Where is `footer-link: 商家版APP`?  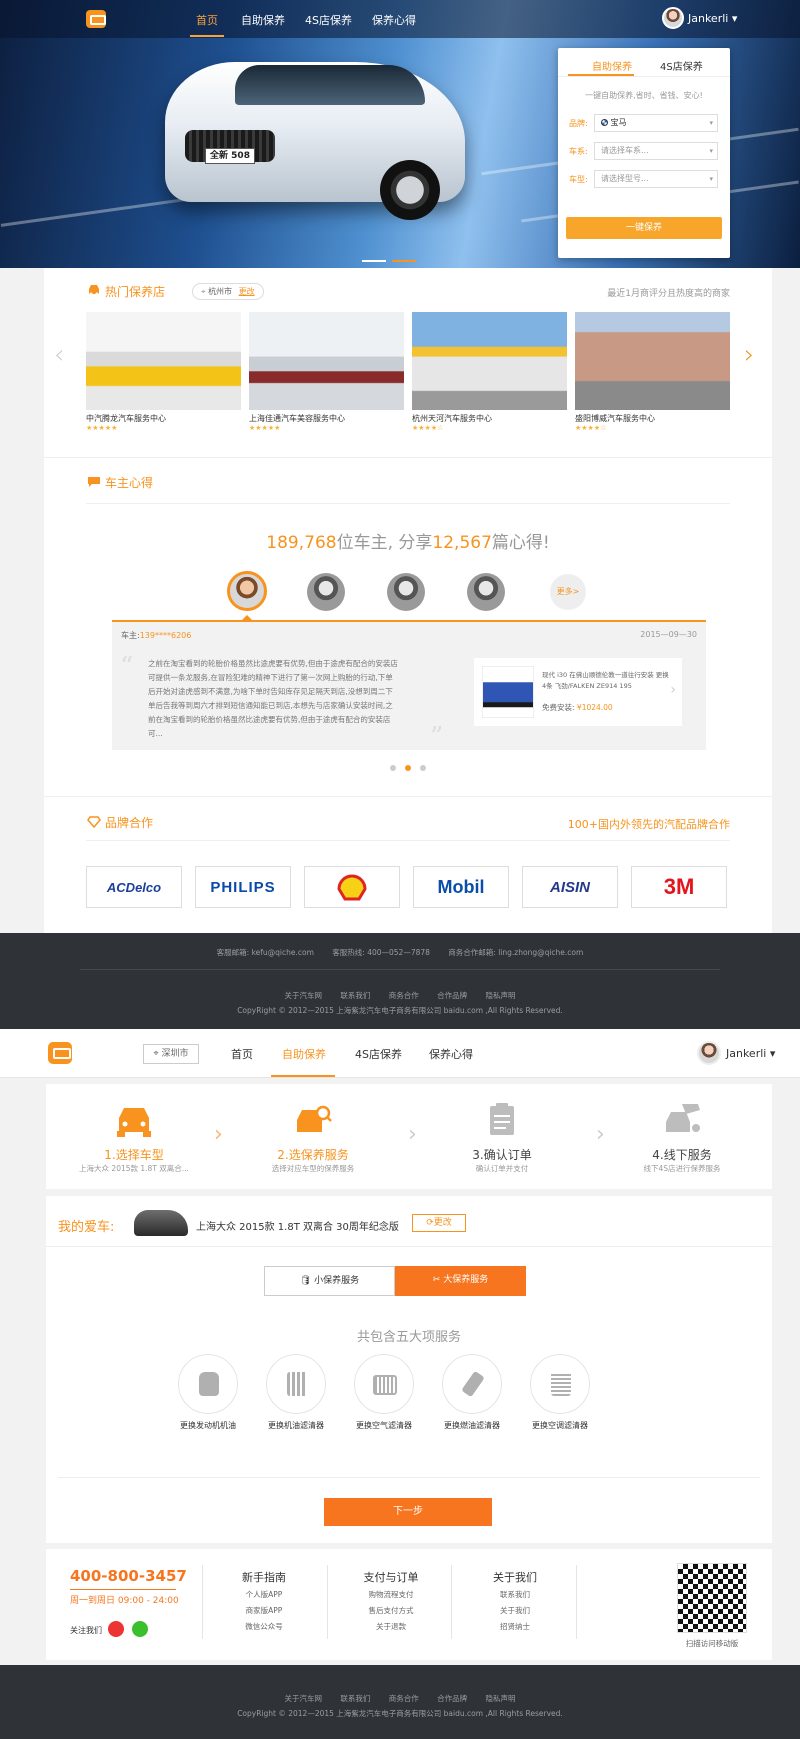 footer-link: 商家版APP is located at coordinates (264, 1610).